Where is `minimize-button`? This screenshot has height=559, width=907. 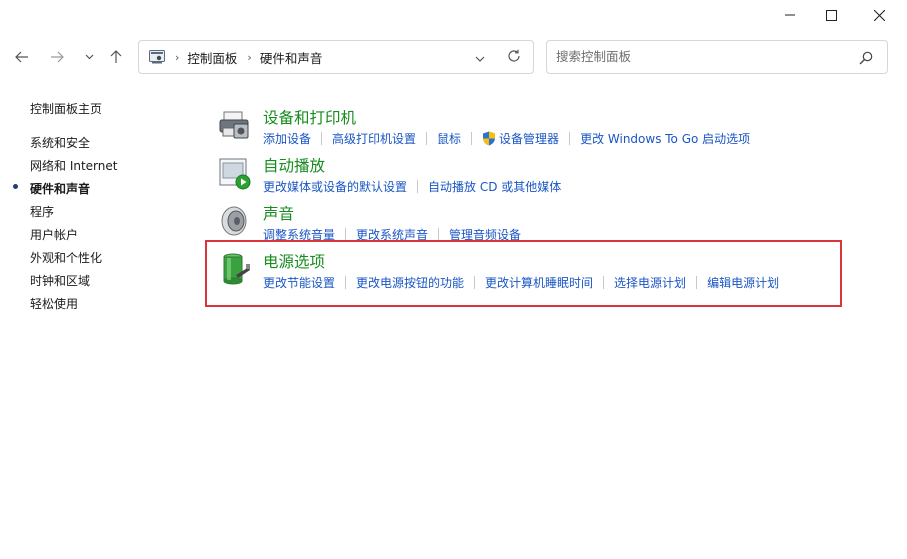 minimize-button is located at coordinates (790, 15).